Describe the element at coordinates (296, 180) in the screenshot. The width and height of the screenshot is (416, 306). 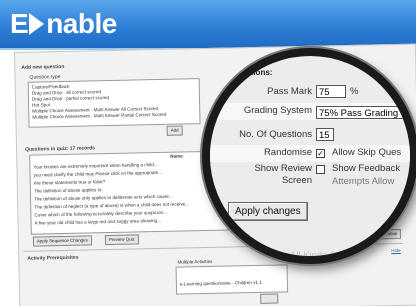
I see `show-review-label-2: Screen` at that location.